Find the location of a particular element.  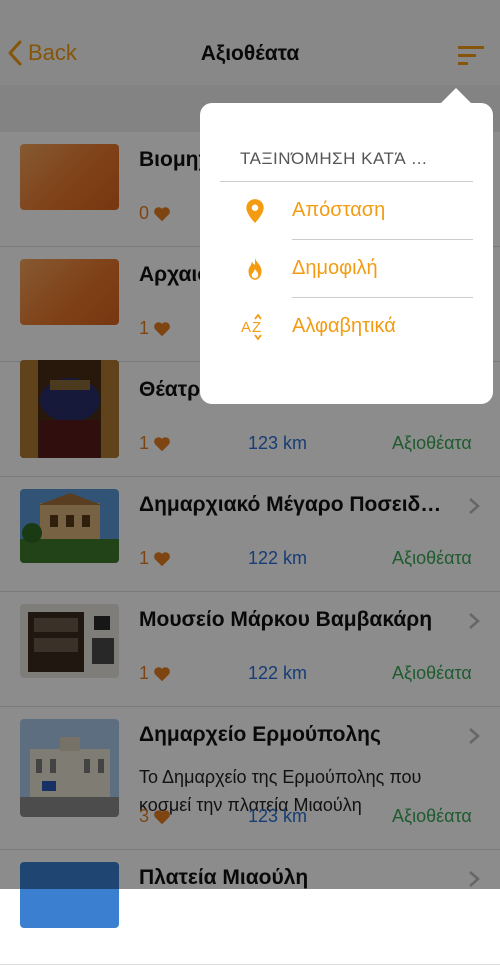

popover-arrow is located at coordinates (456, 96).